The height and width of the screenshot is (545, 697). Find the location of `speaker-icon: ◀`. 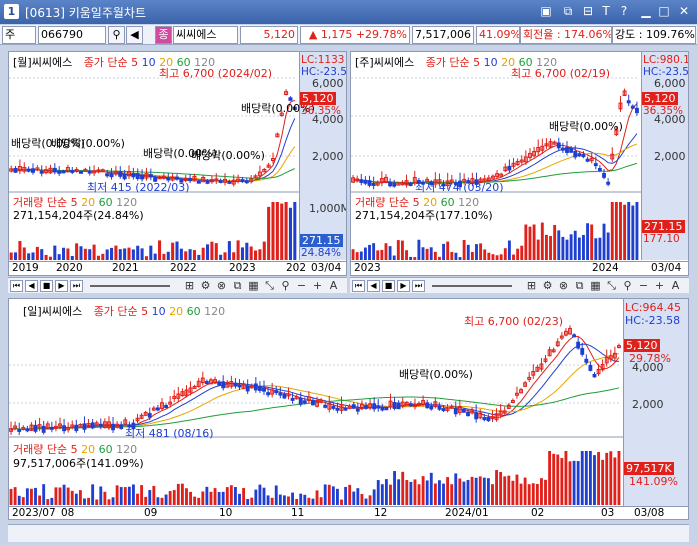

speaker-icon: ◀ is located at coordinates (134, 35).